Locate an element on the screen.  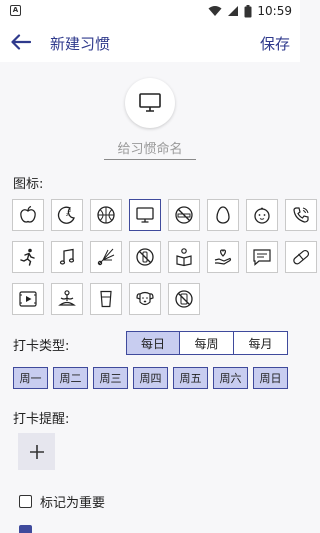
icon-option-moon: zz is located at coordinates (67, 215).